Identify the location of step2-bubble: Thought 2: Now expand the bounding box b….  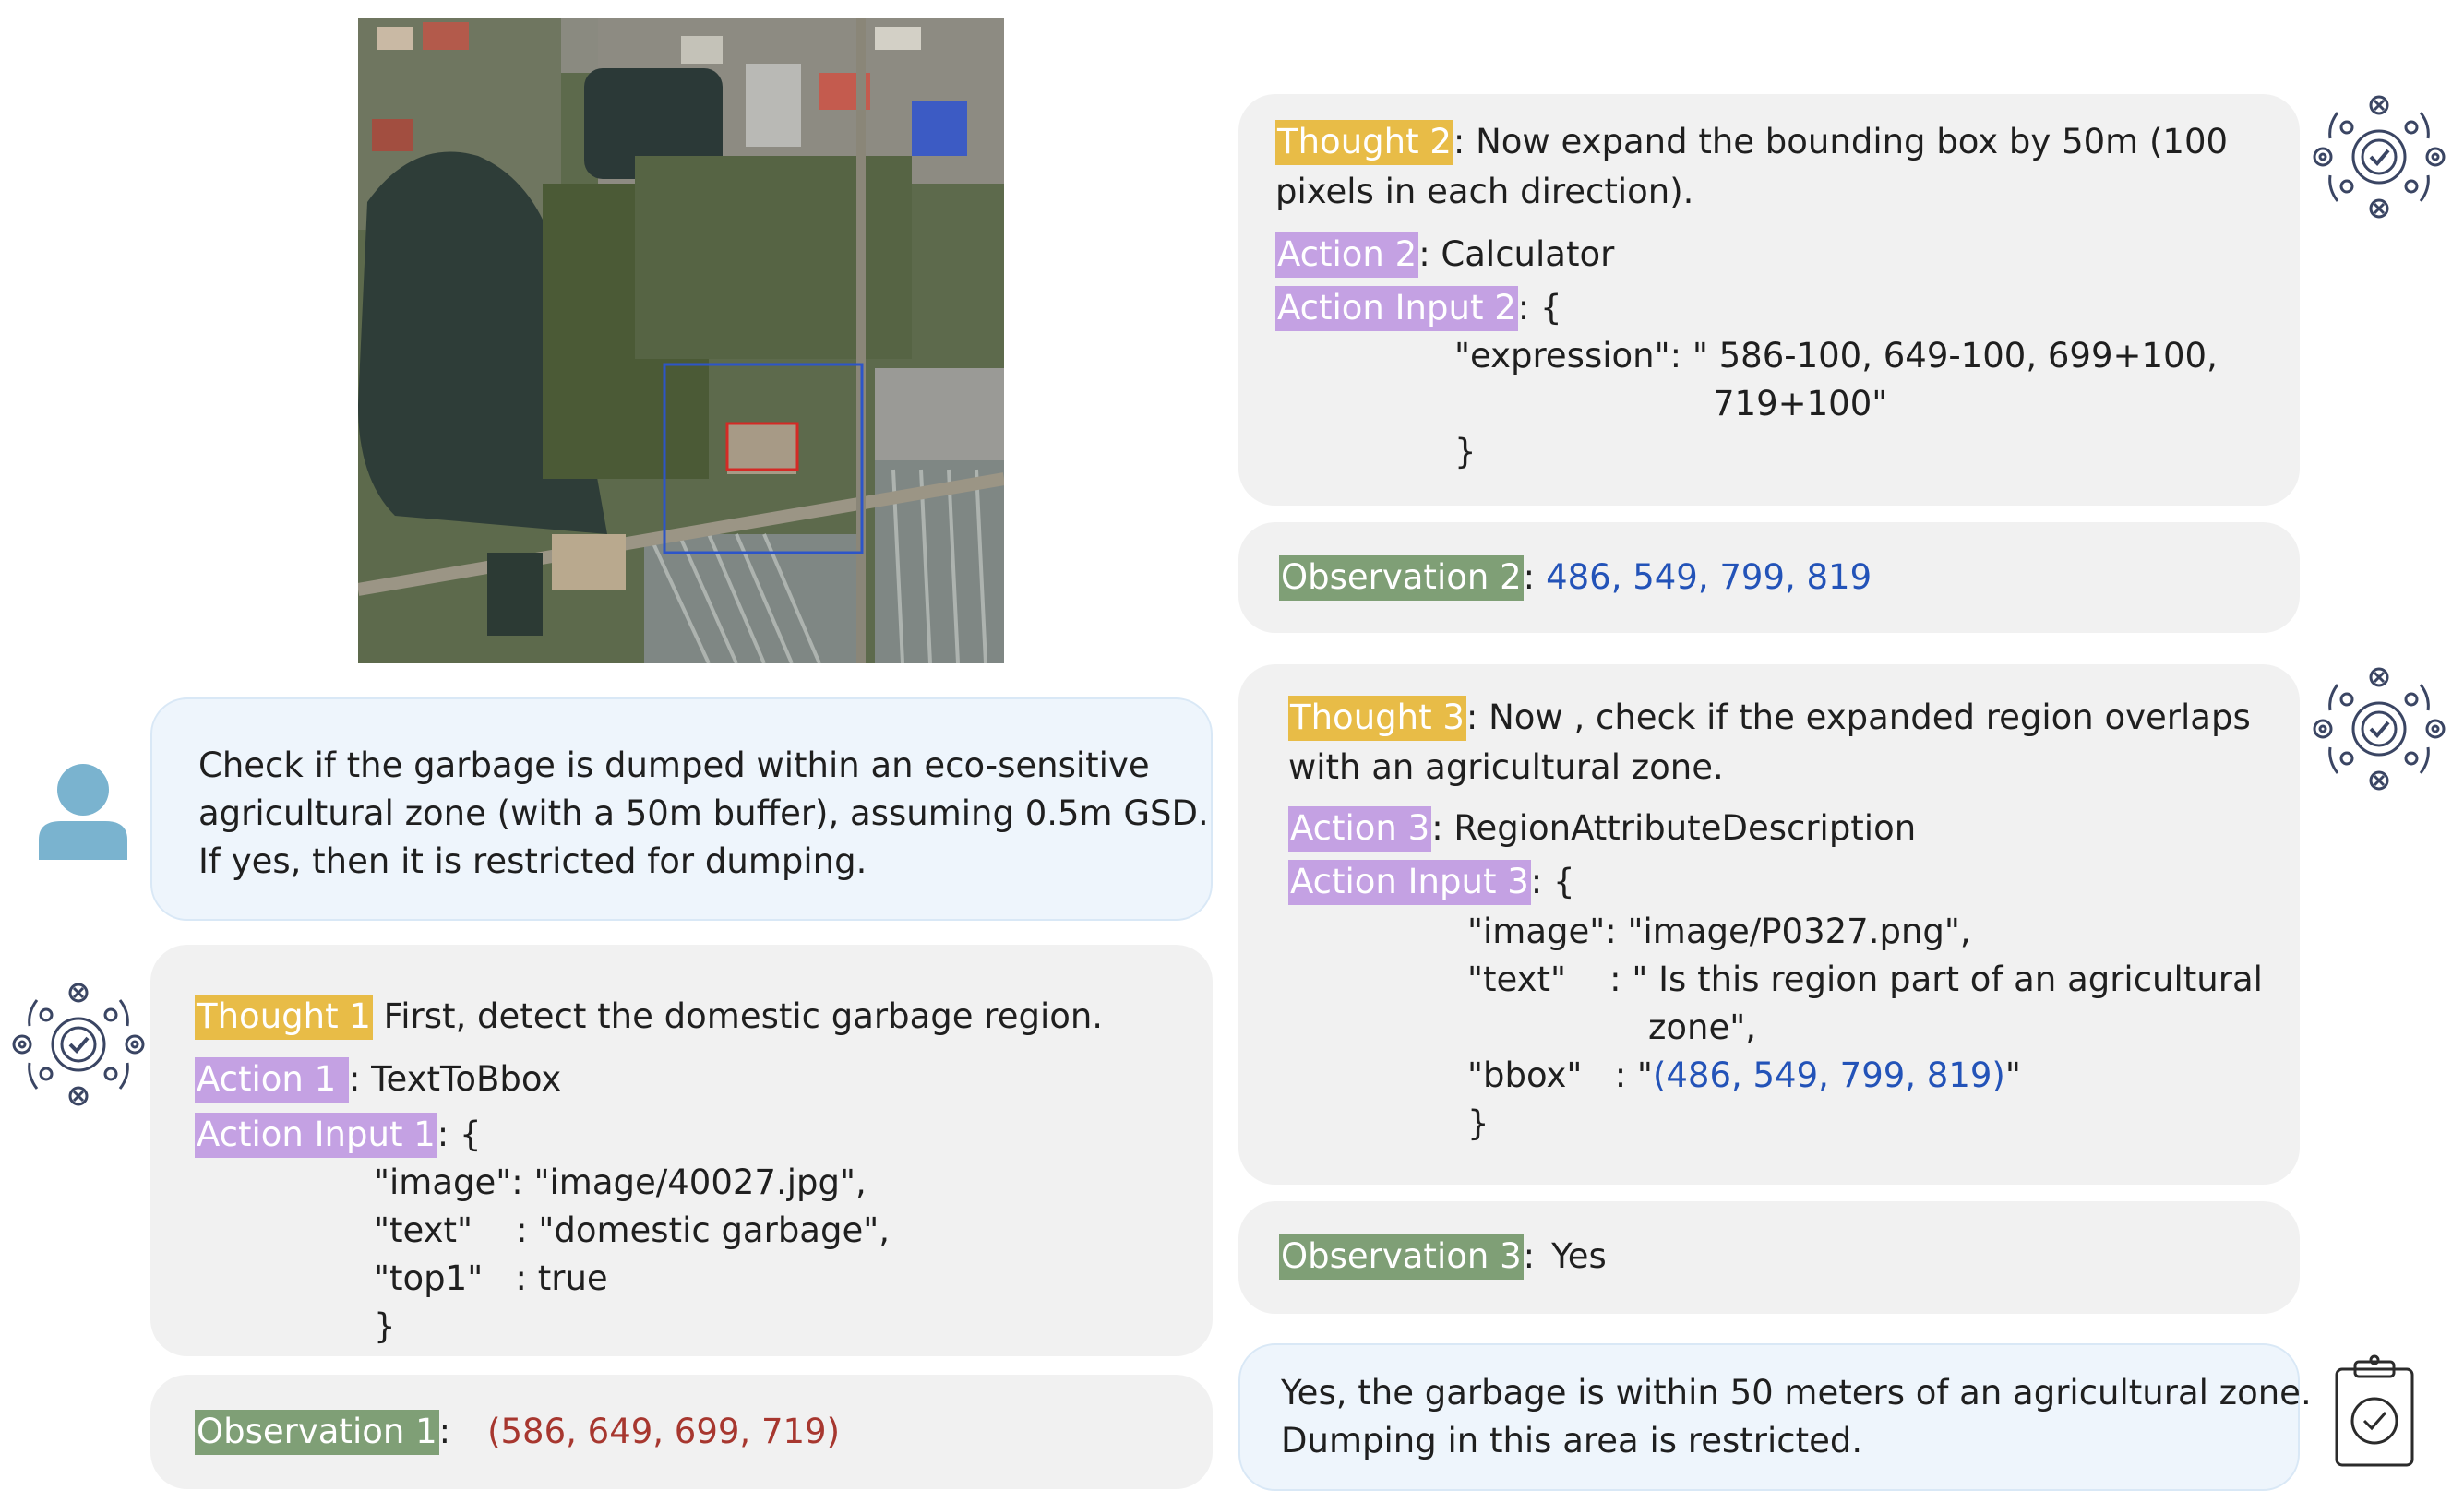
(1769, 300).